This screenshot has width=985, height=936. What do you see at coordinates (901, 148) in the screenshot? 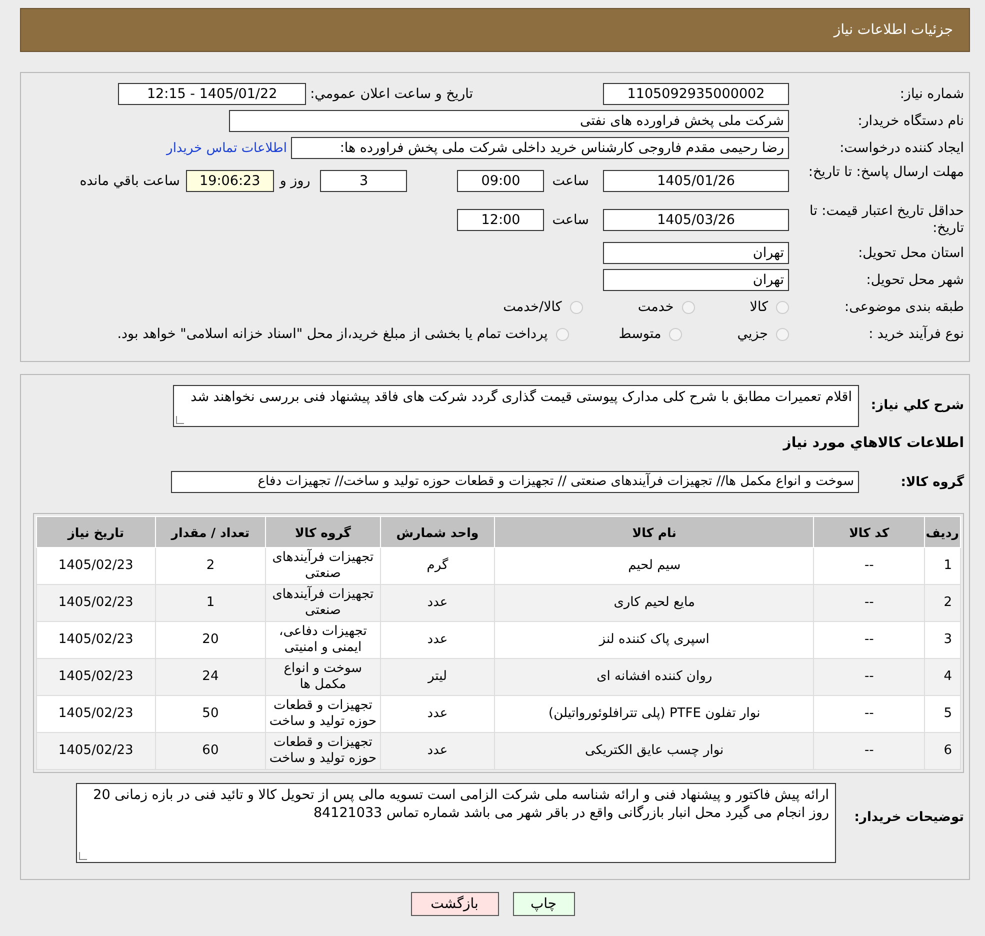
I see `field-label: ایجاد کننده درخواست:` at bounding box center [901, 148].